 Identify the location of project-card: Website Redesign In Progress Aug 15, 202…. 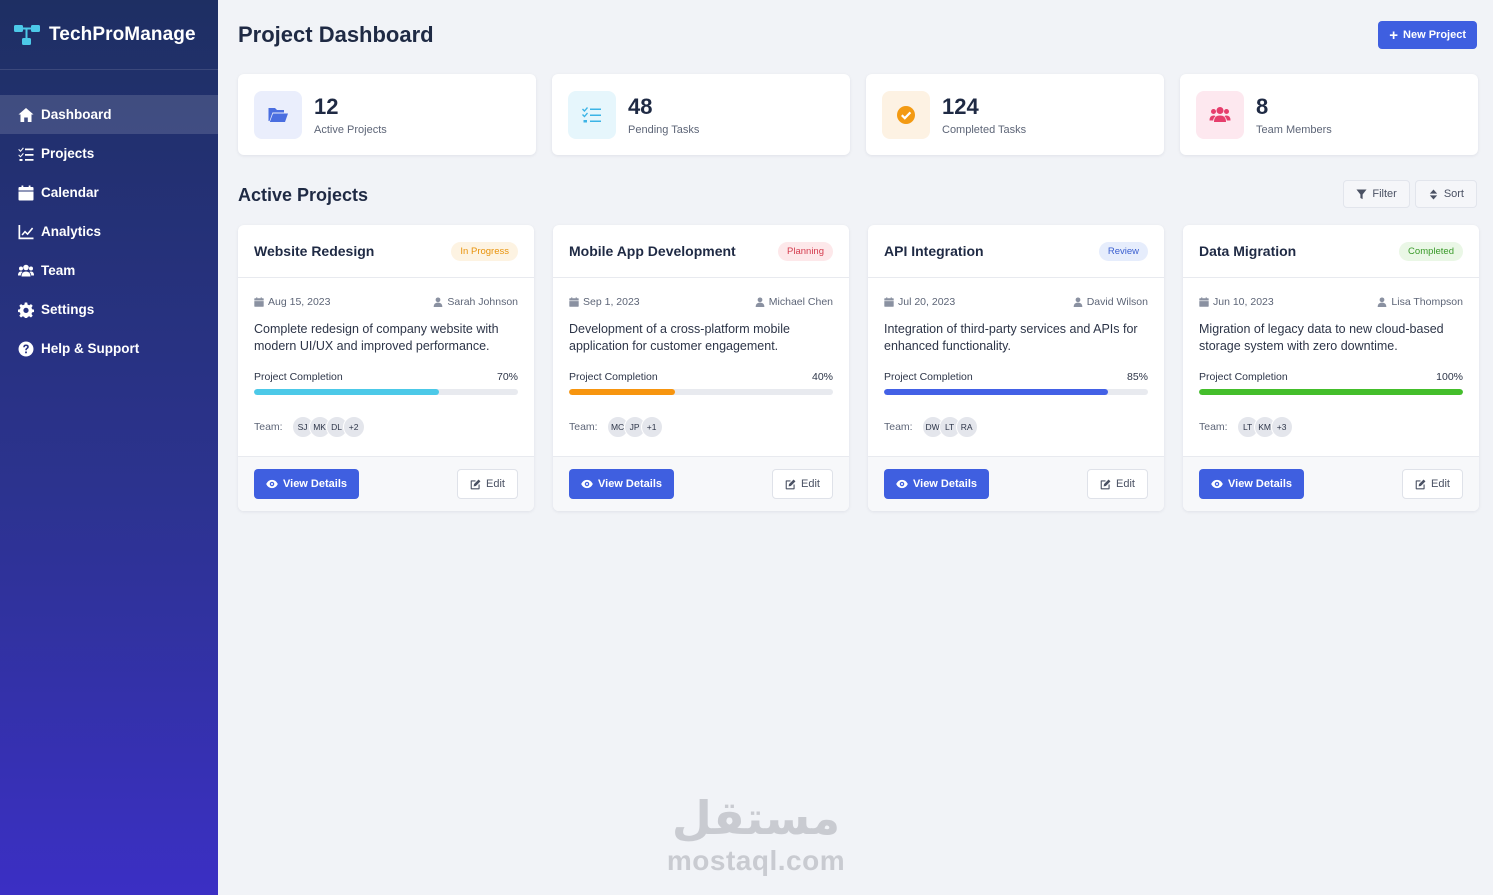
(386, 368).